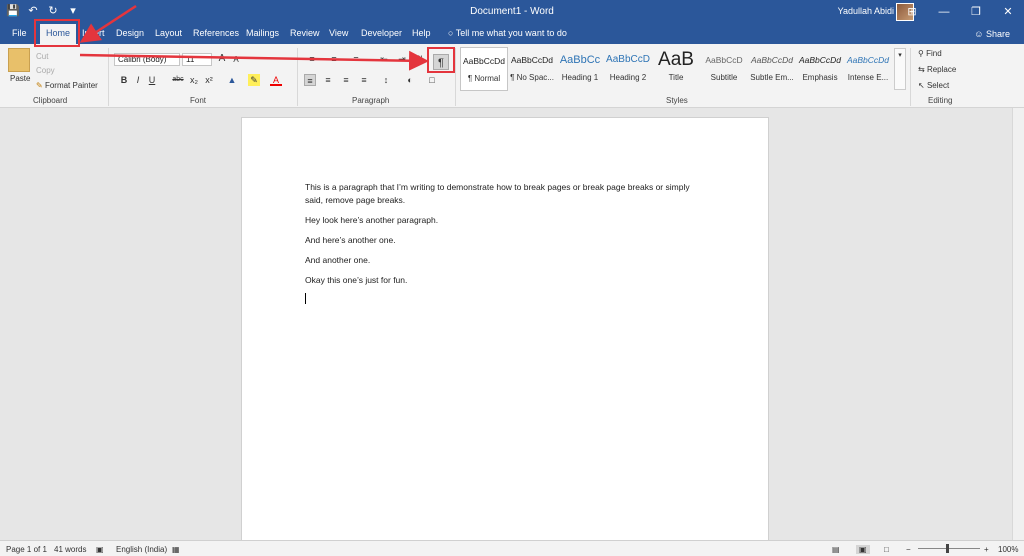 This screenshot has height=556, width=1024. Describe the element at coordinates (130, 33) in the screenshot. I see `tab-design: Design` at that location.